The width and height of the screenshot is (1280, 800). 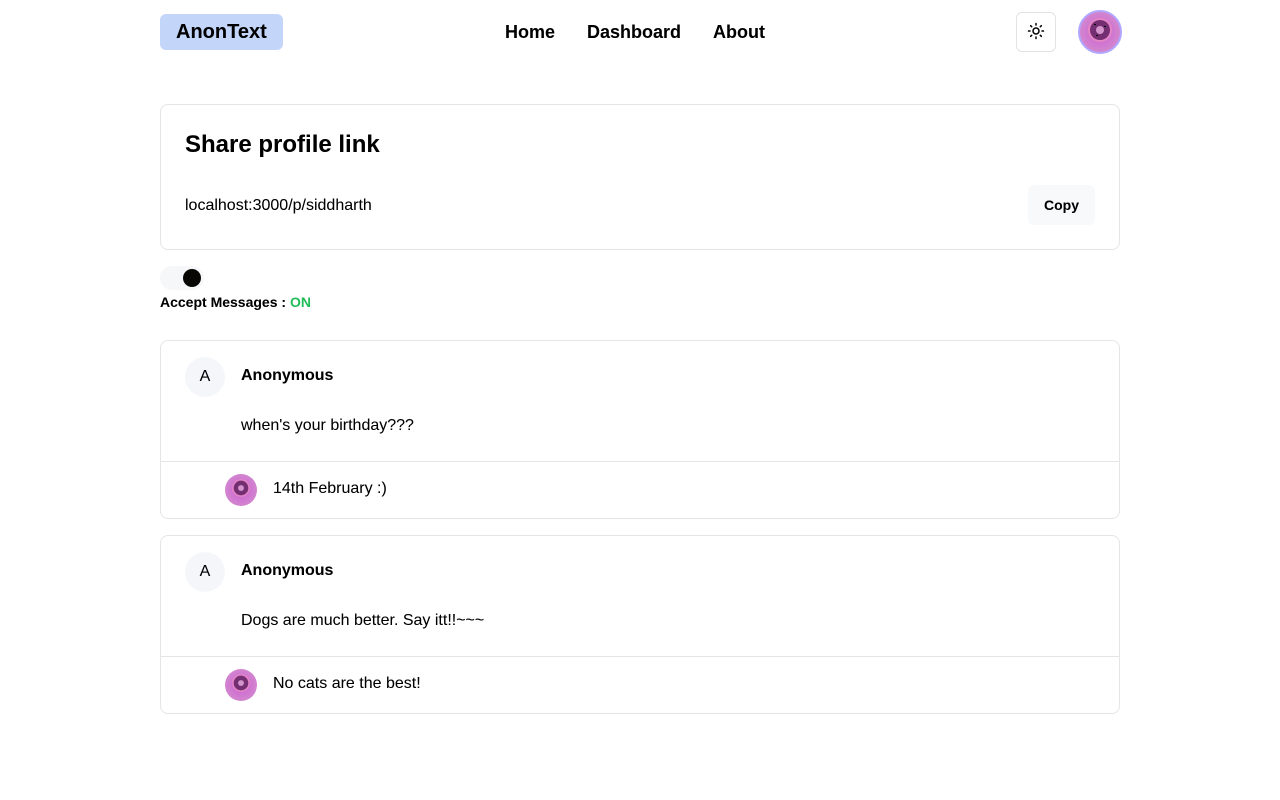 I want to click on user-avatar, so click(x=1100, y=32).